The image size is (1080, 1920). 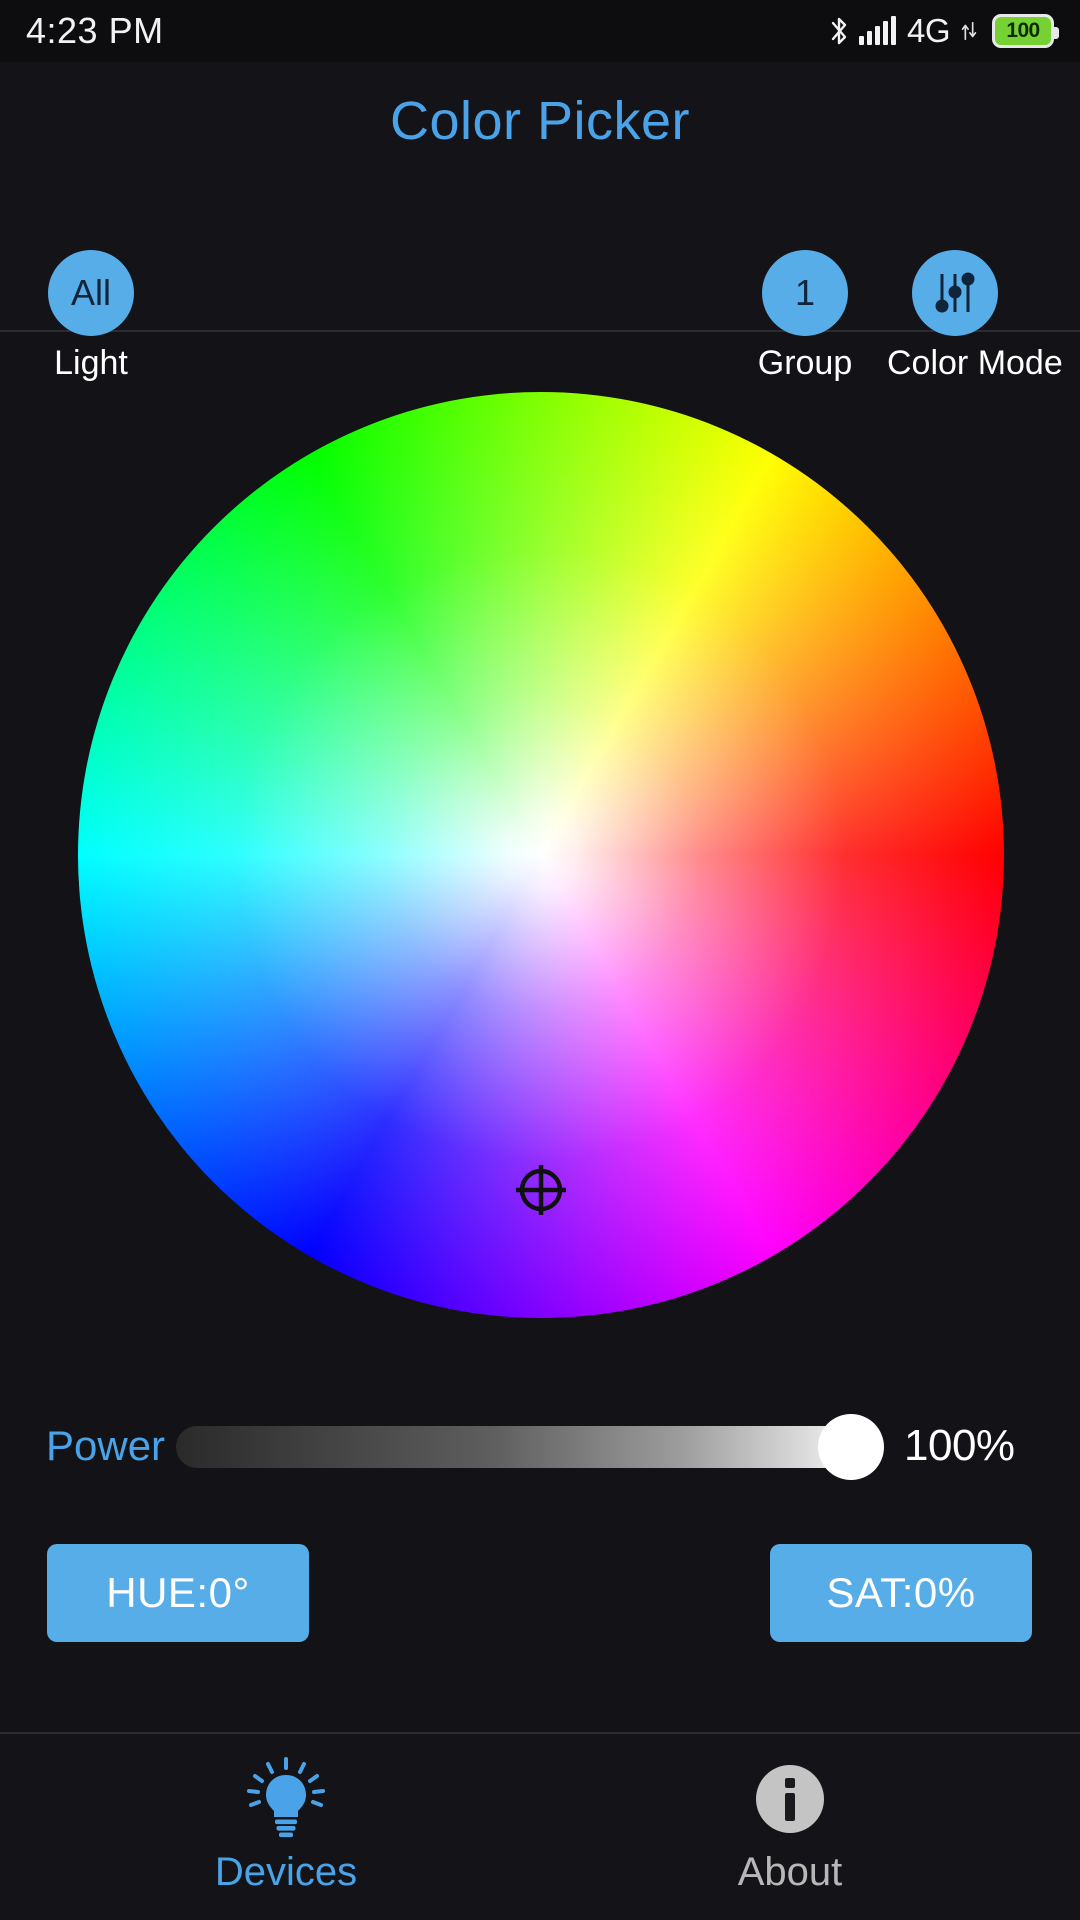 I want to click on signal-bars-icon, so click(x=877, y=30).